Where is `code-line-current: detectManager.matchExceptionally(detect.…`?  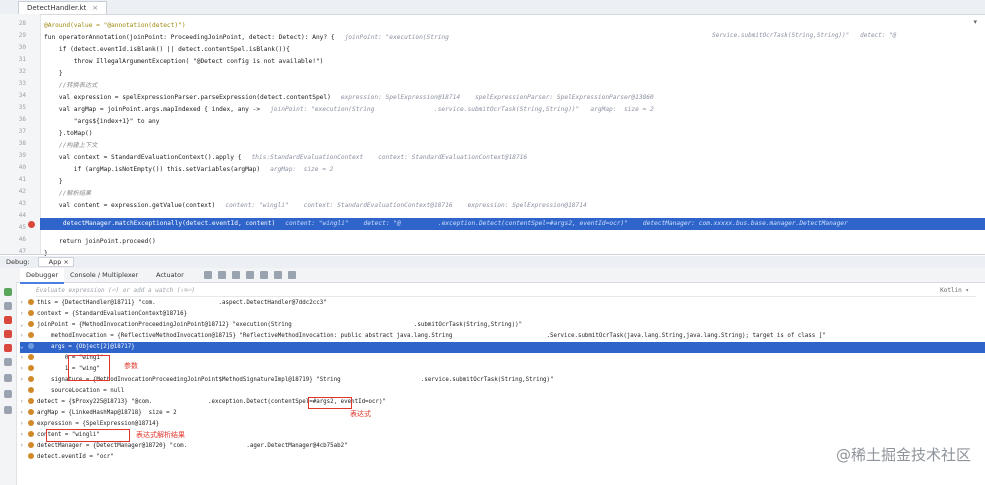 code-line-current: detectManager.matchExceptionally(detect.… is located at coordinates (448, 223).